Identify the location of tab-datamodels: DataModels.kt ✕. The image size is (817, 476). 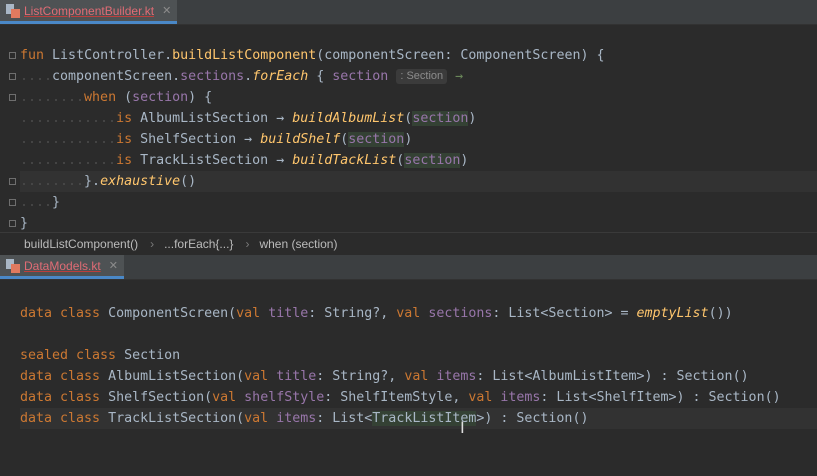
(62, 267).